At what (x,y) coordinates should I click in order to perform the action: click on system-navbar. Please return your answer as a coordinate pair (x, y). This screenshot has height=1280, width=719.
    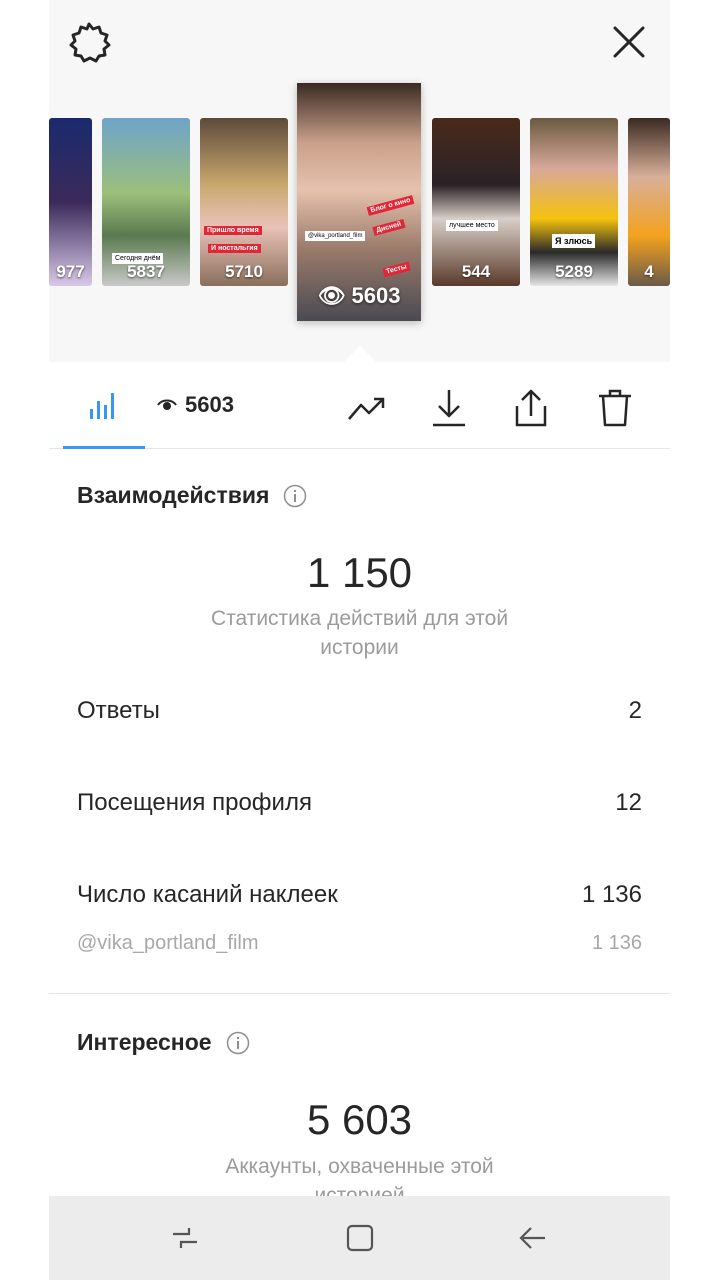
    Looking at the image, I should click on (359, 1238).